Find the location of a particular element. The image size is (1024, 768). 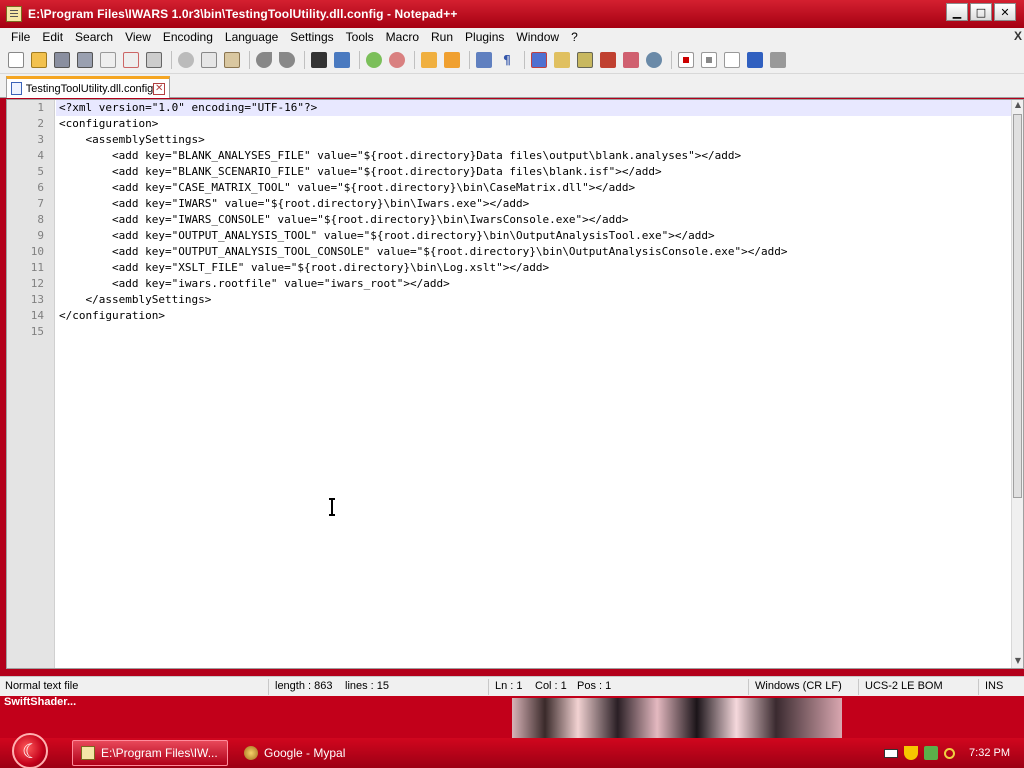

menu-language: Language is located at coordinates (251, 37).